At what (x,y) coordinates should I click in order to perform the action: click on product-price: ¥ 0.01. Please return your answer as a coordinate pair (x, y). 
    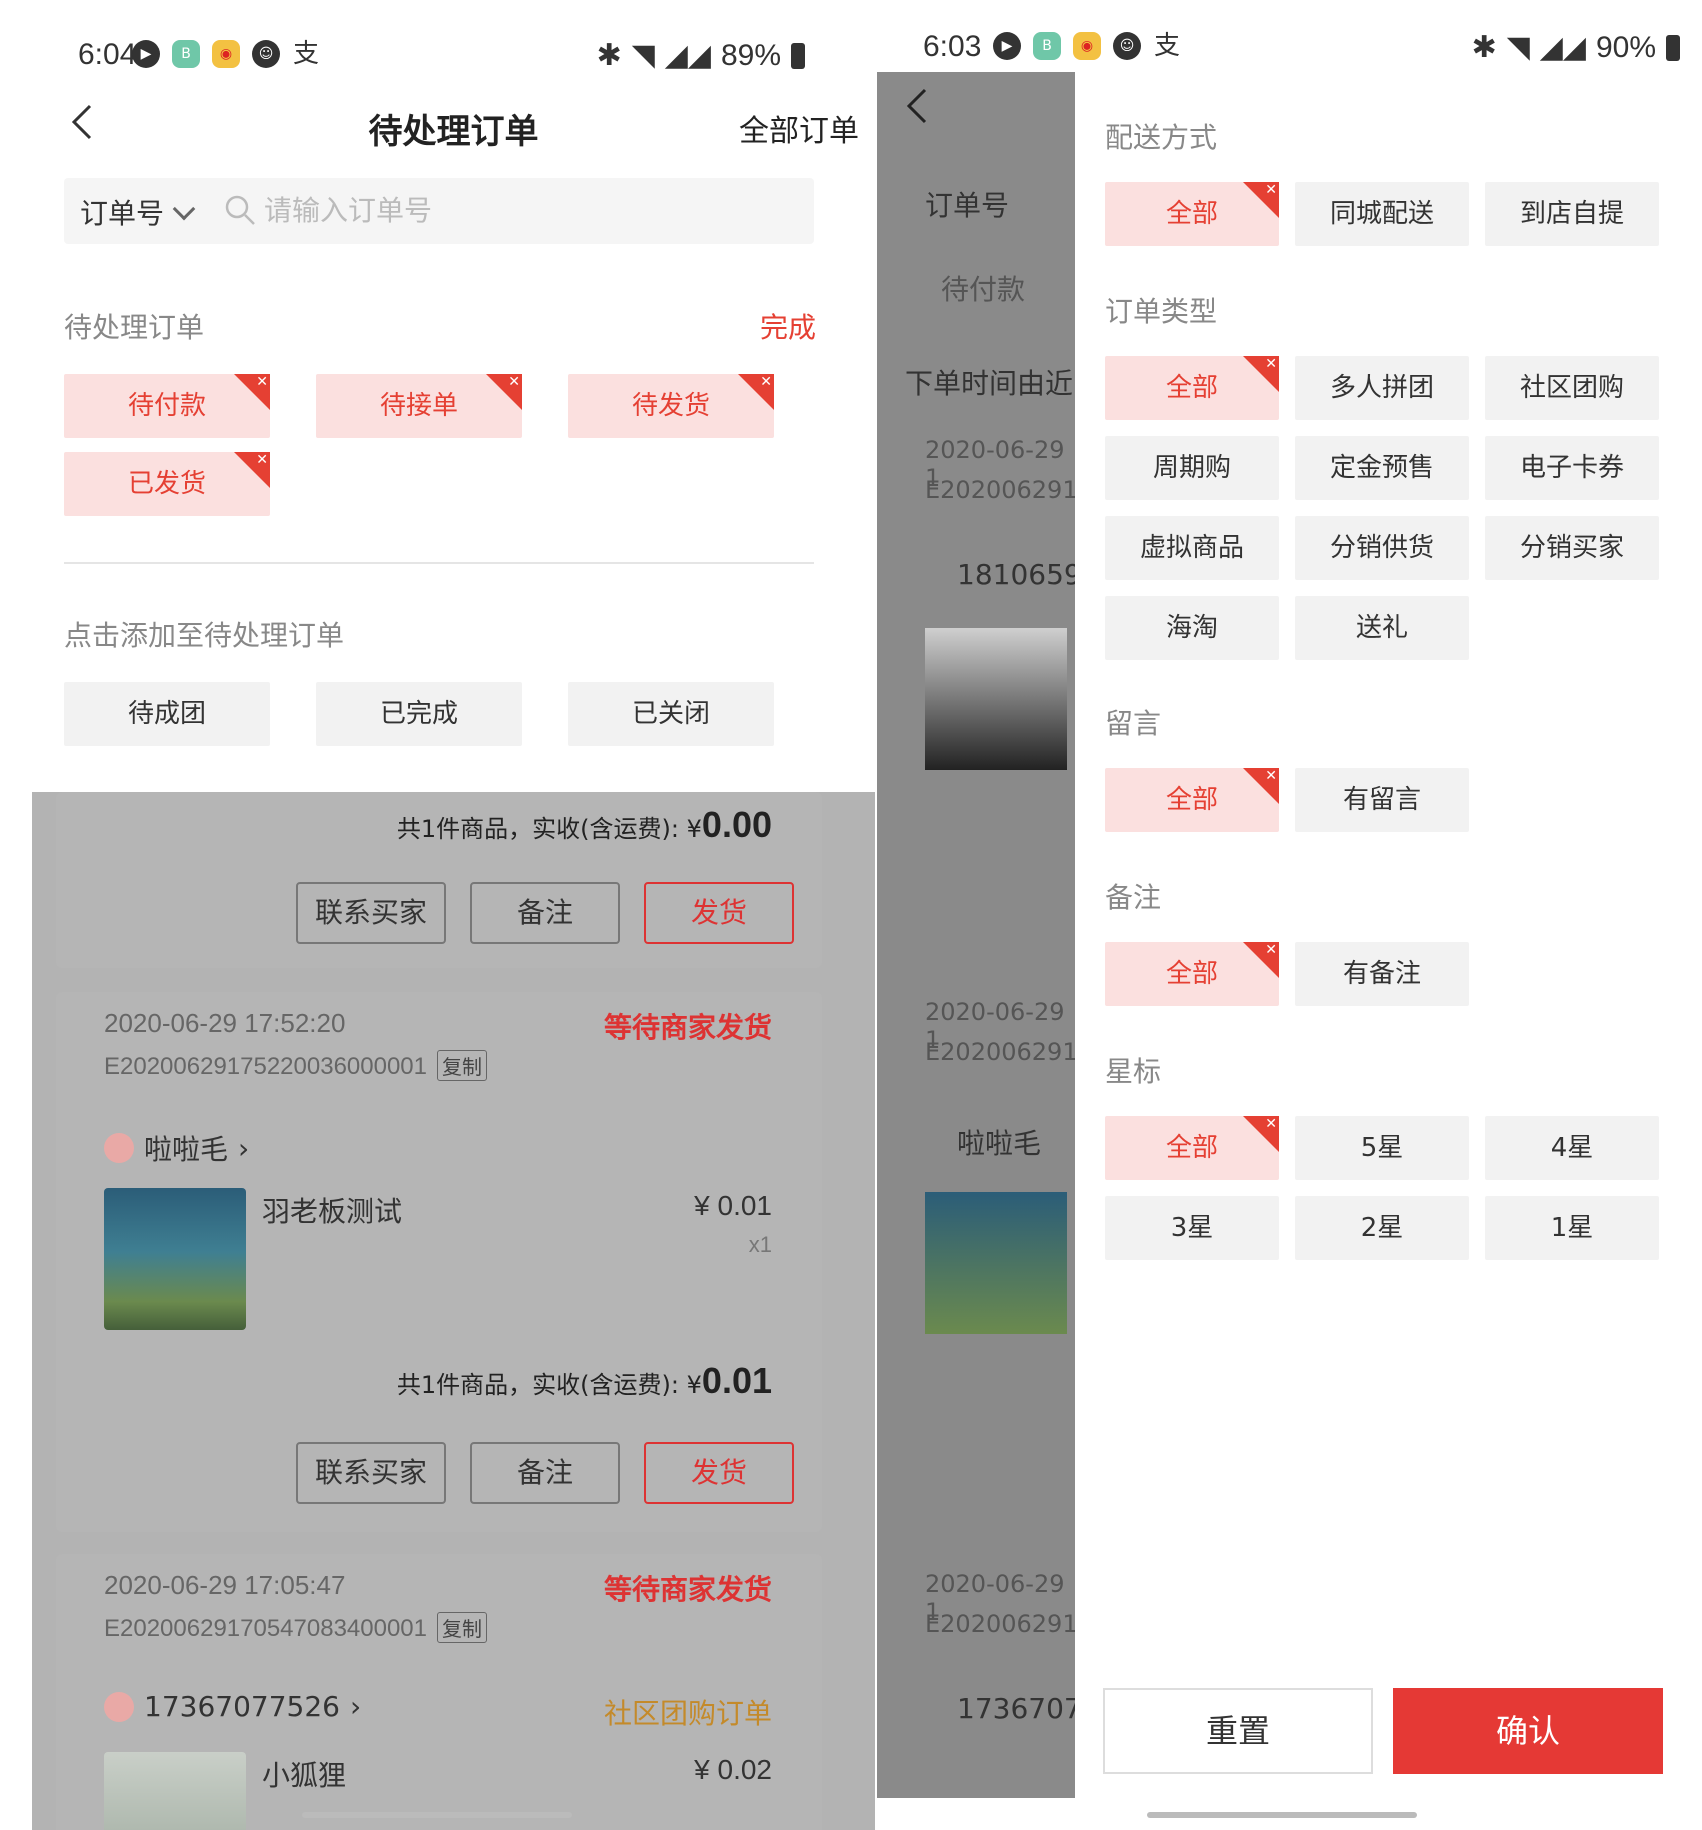
    Looking at the image, I should click on (733, 1205).